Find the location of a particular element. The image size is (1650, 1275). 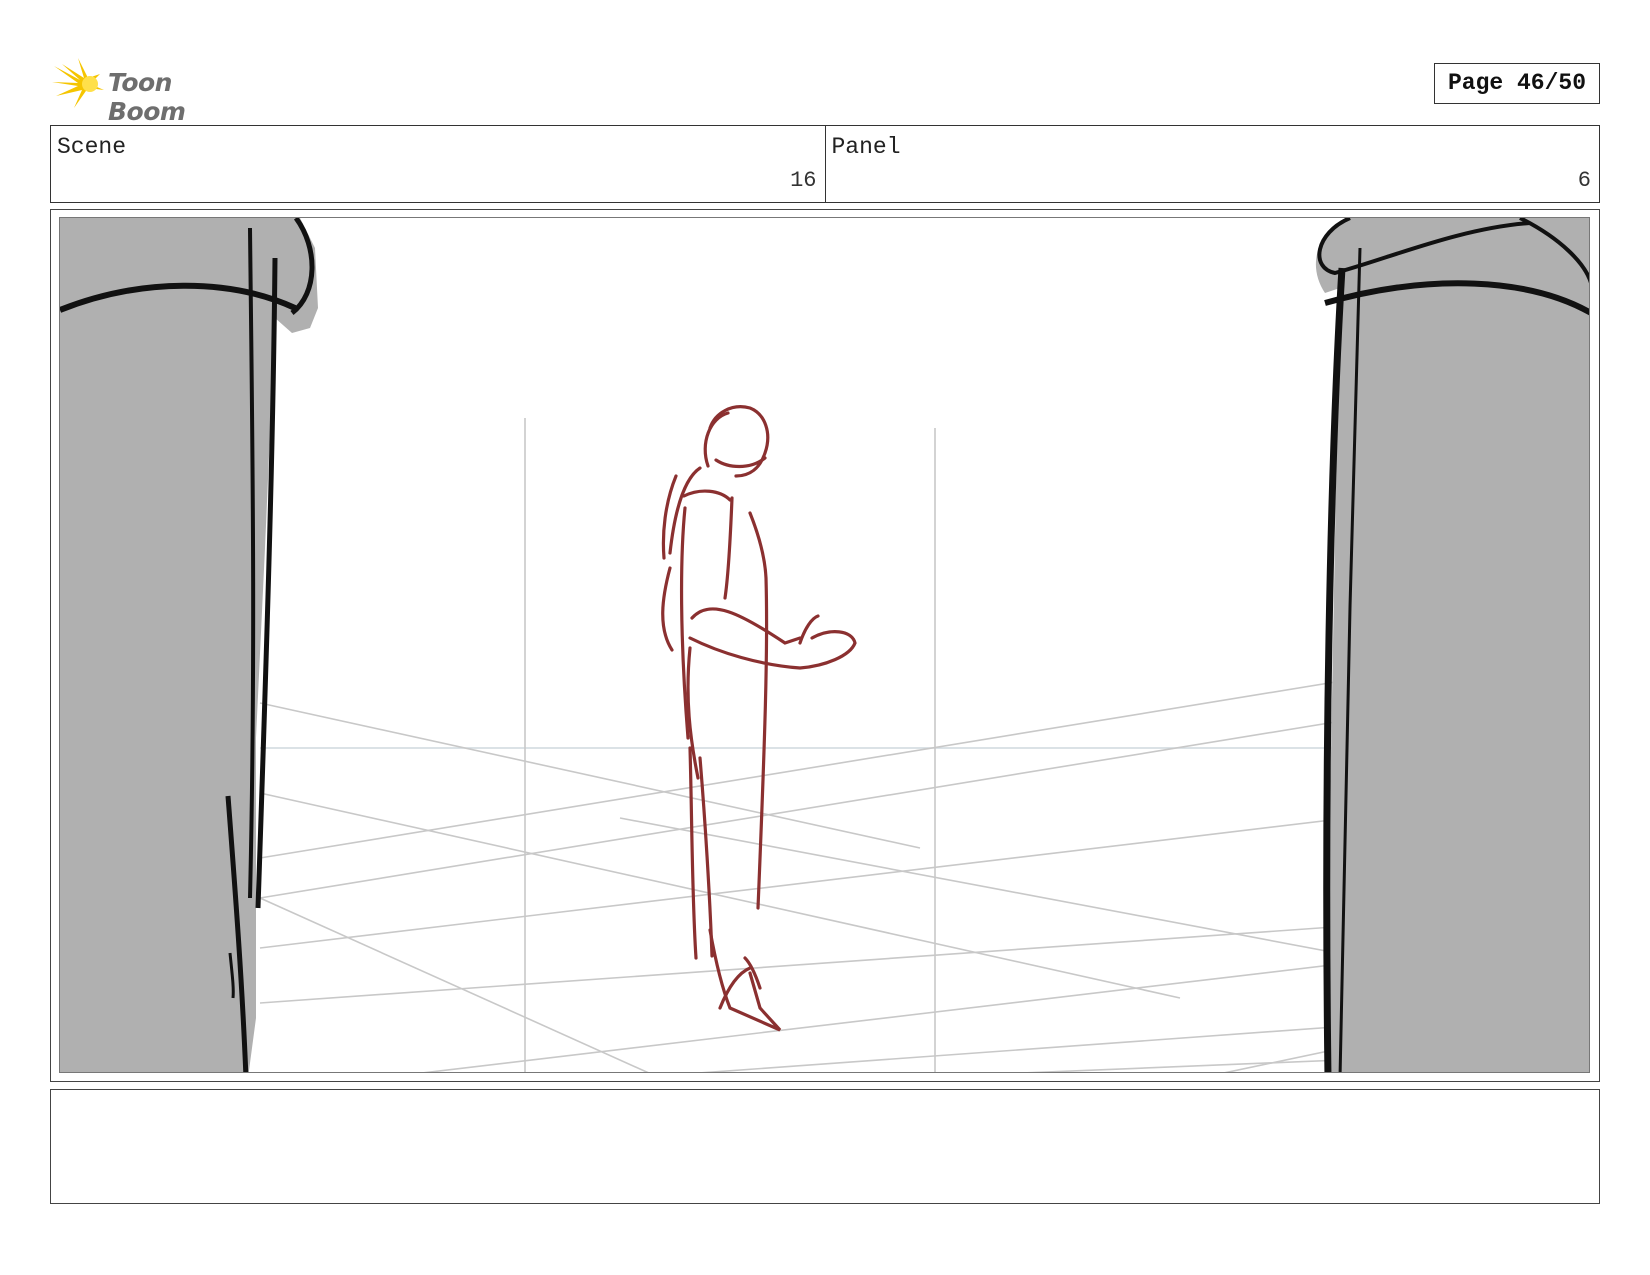

starburst-icon is located at coordinates (78, 83).